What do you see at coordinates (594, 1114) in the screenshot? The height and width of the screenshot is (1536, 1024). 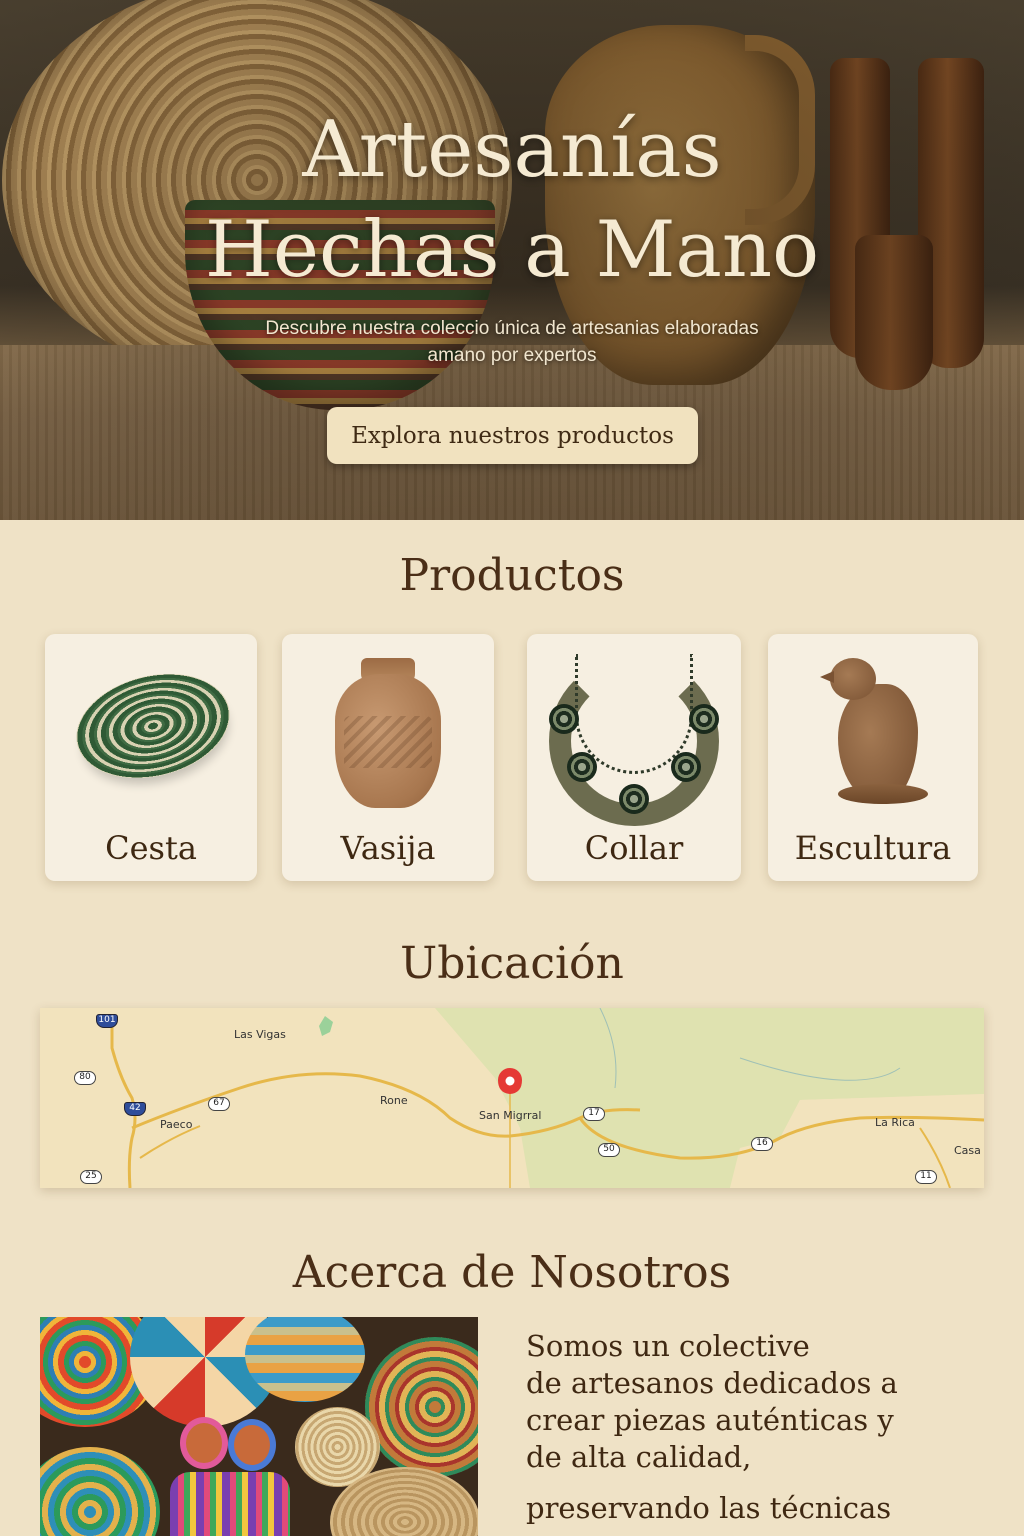 I see `route-shield-icon: 17` at bounding box center [594, 1114].